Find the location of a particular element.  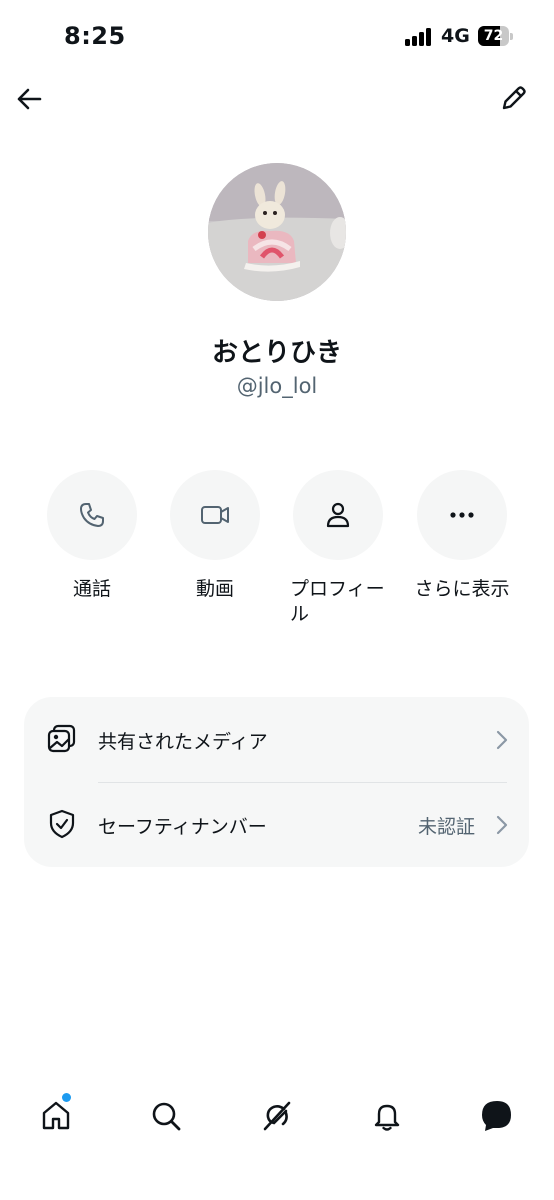

phone-icon is located at coordinates (92, 515).